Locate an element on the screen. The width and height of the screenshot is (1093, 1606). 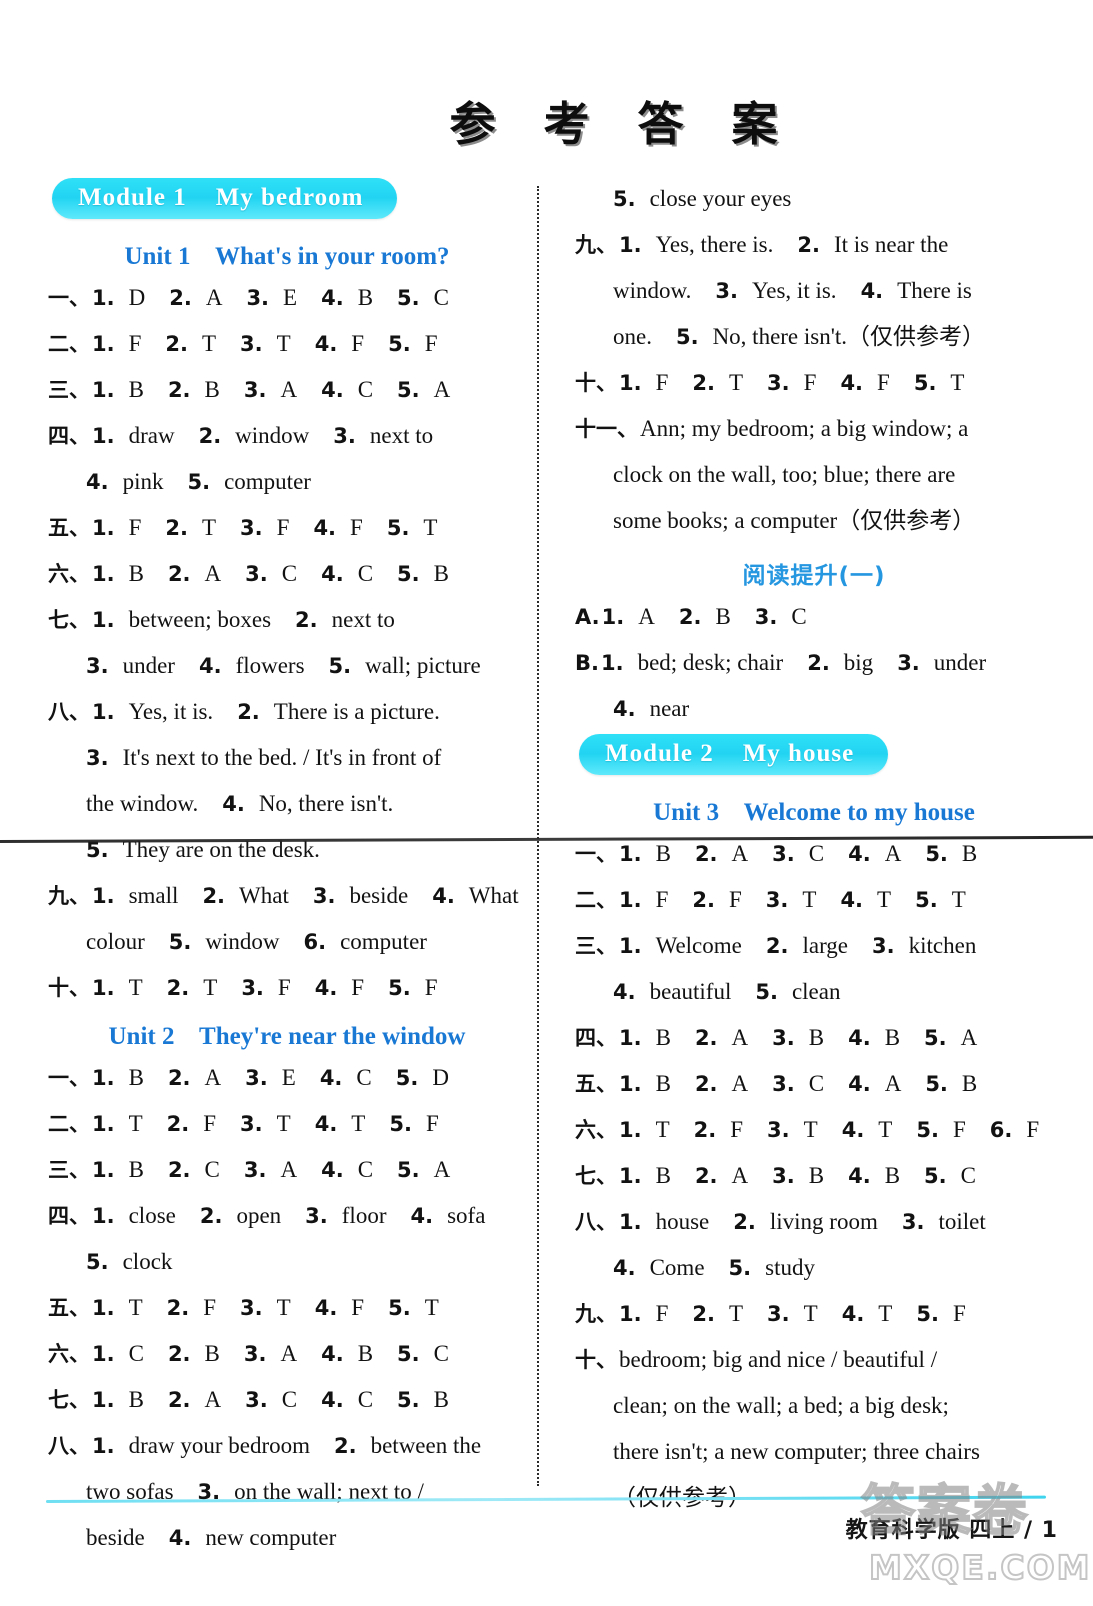
answer-text: D is located at coordinates (440, 1077).